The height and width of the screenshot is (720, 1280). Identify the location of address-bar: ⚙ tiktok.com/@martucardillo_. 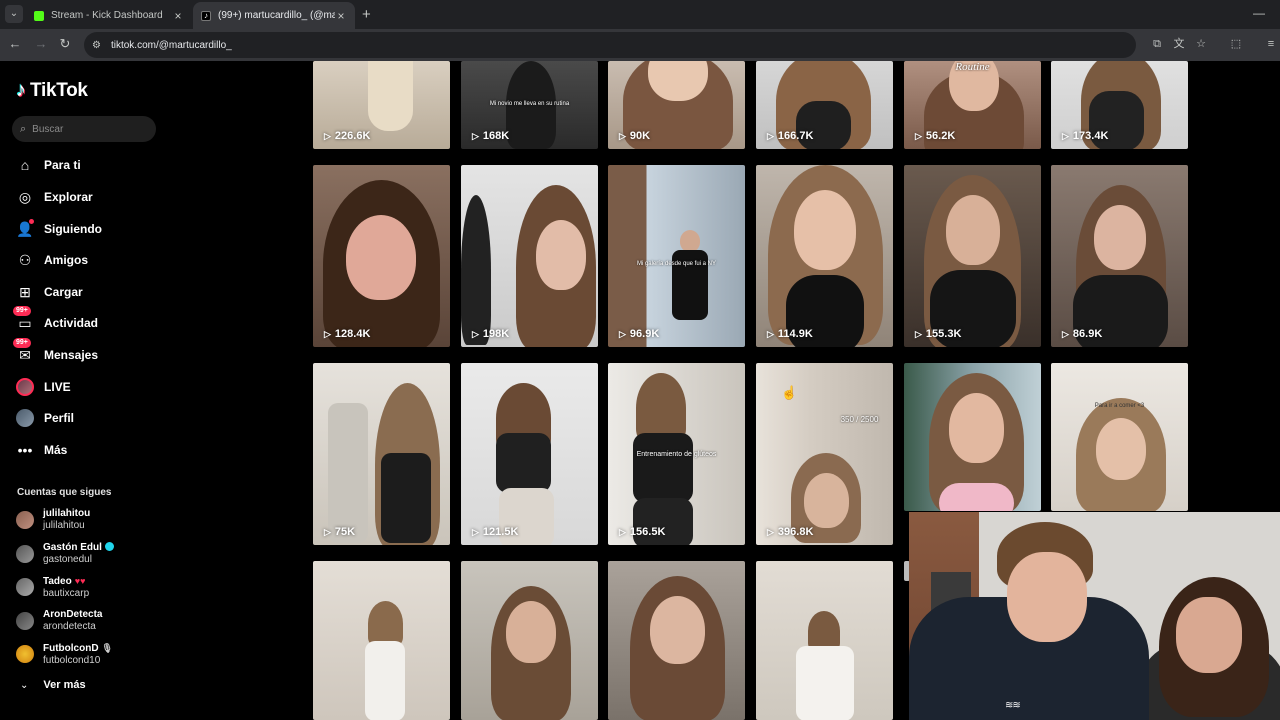
(610, 45).